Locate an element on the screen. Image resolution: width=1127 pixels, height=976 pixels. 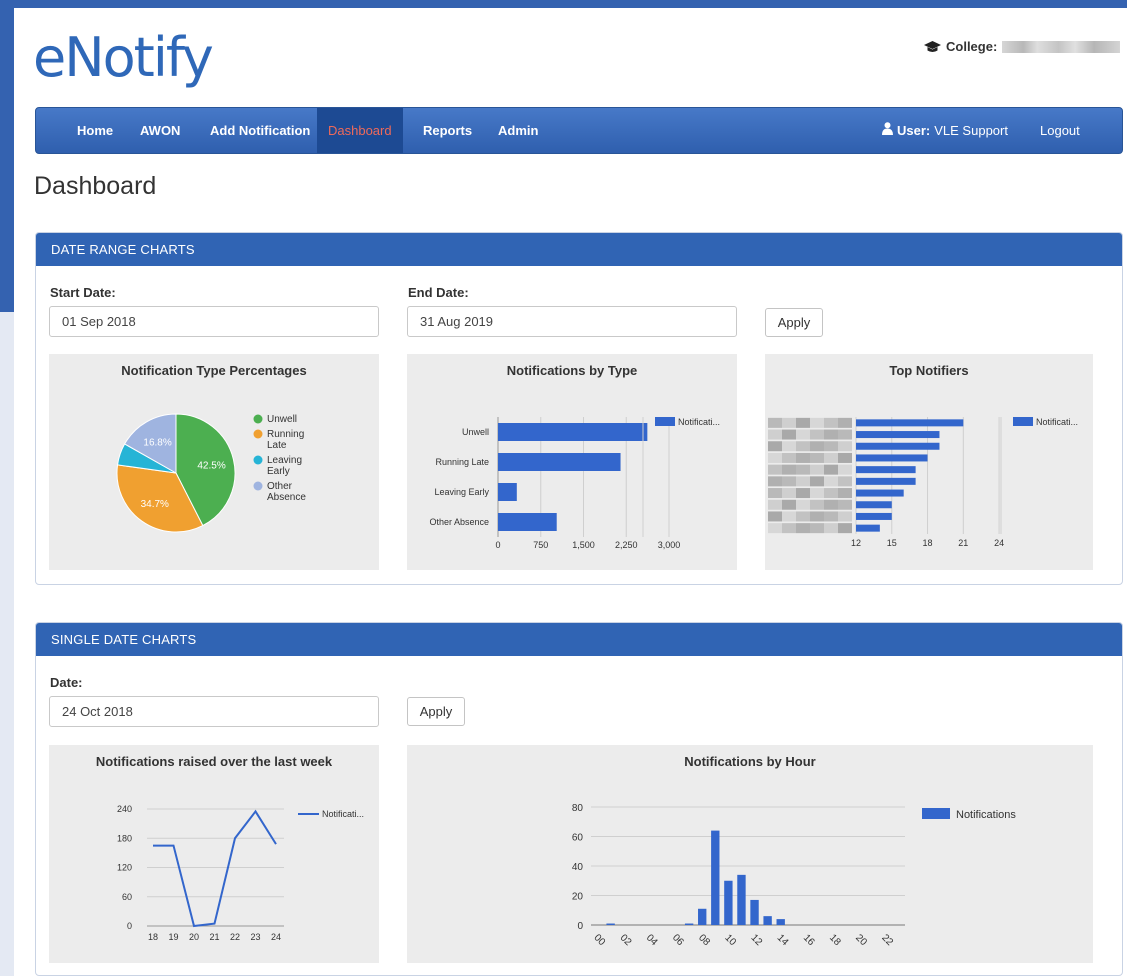
nav-reports: Reports is located at coordinates (447, 130).